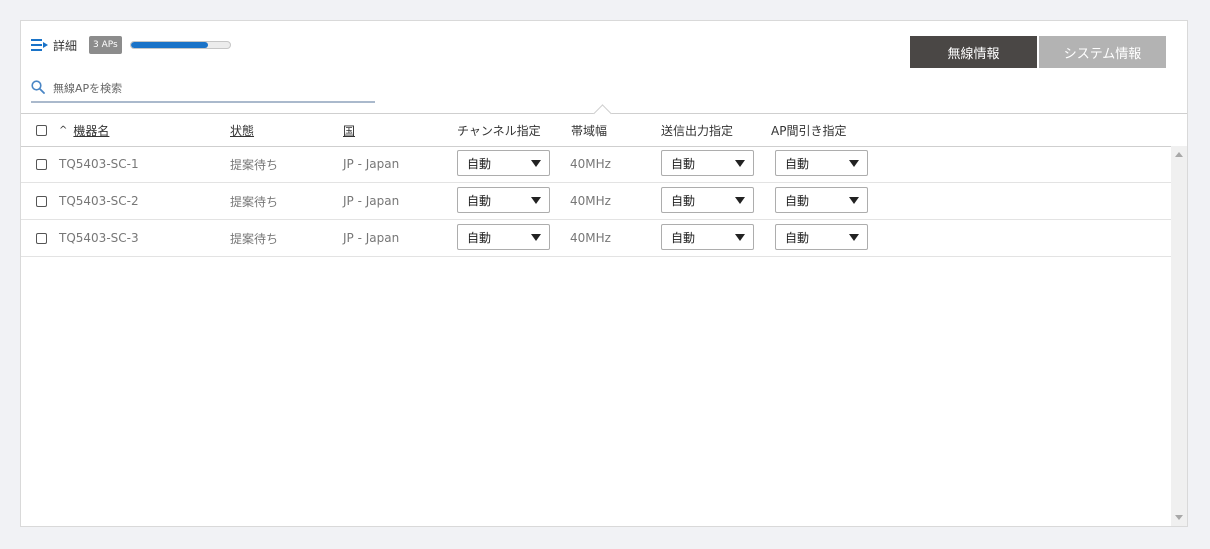  I want to click on table-header: ^ 機器名 状態 国 チャンネル指定 帯域幅 送信出力指定 AP間引き指定, so click(604, 125).